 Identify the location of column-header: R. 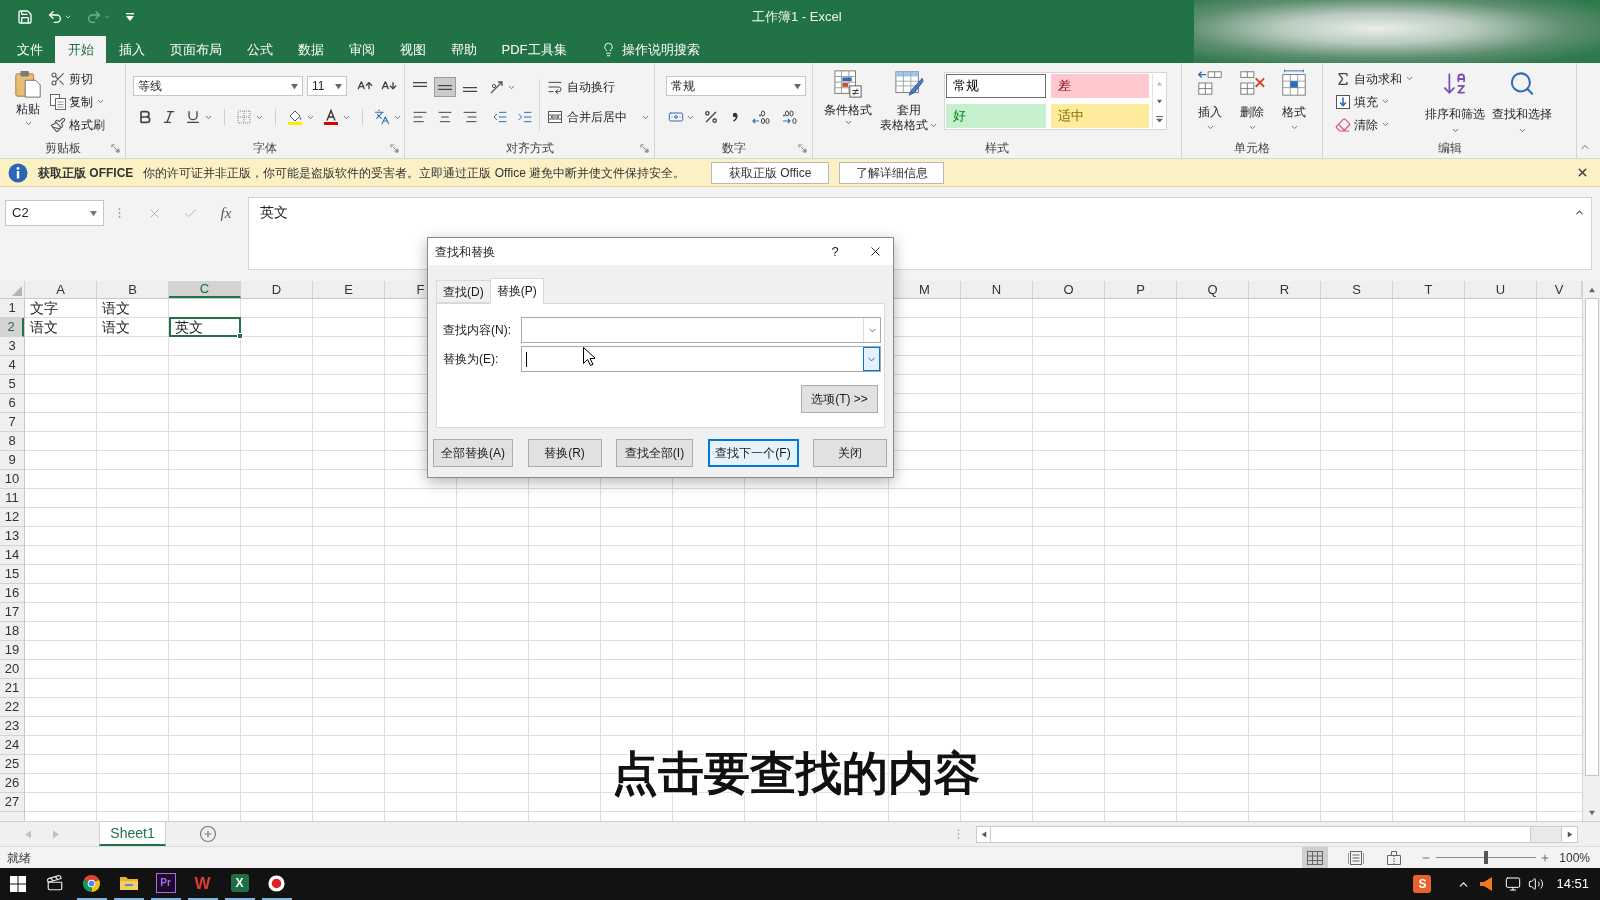
(1285, 289).